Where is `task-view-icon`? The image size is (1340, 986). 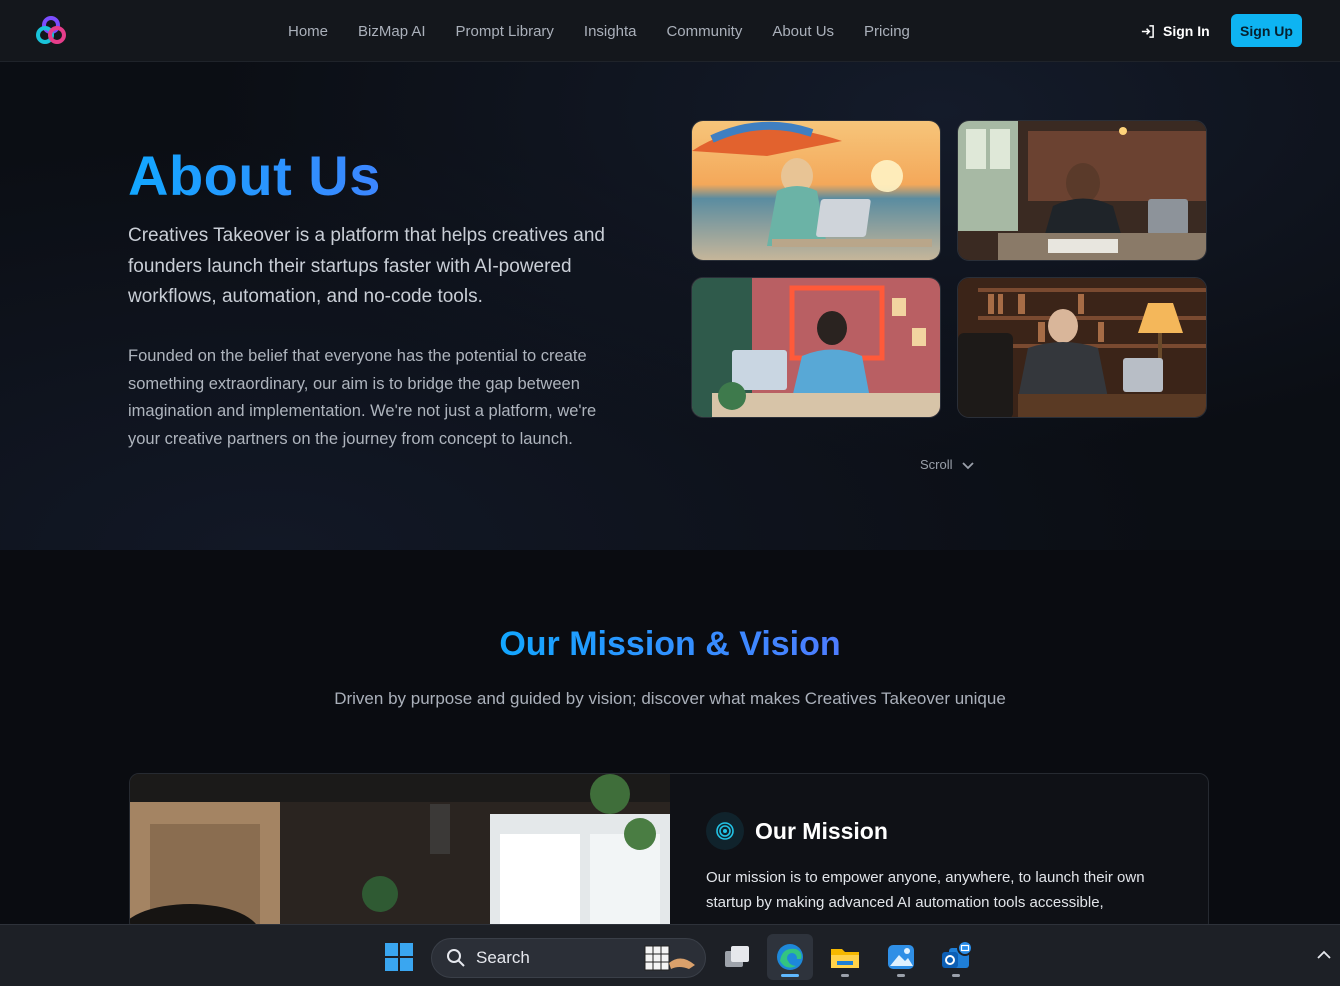 task-view-icon is located at coordinates (737, 957).